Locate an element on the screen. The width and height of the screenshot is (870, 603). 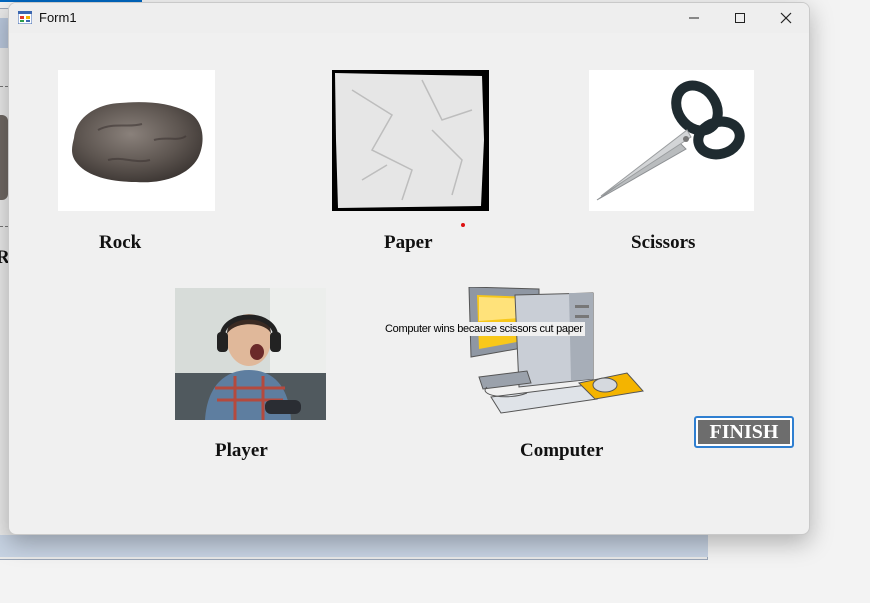
player-picture is located at coordinates (250, 354).